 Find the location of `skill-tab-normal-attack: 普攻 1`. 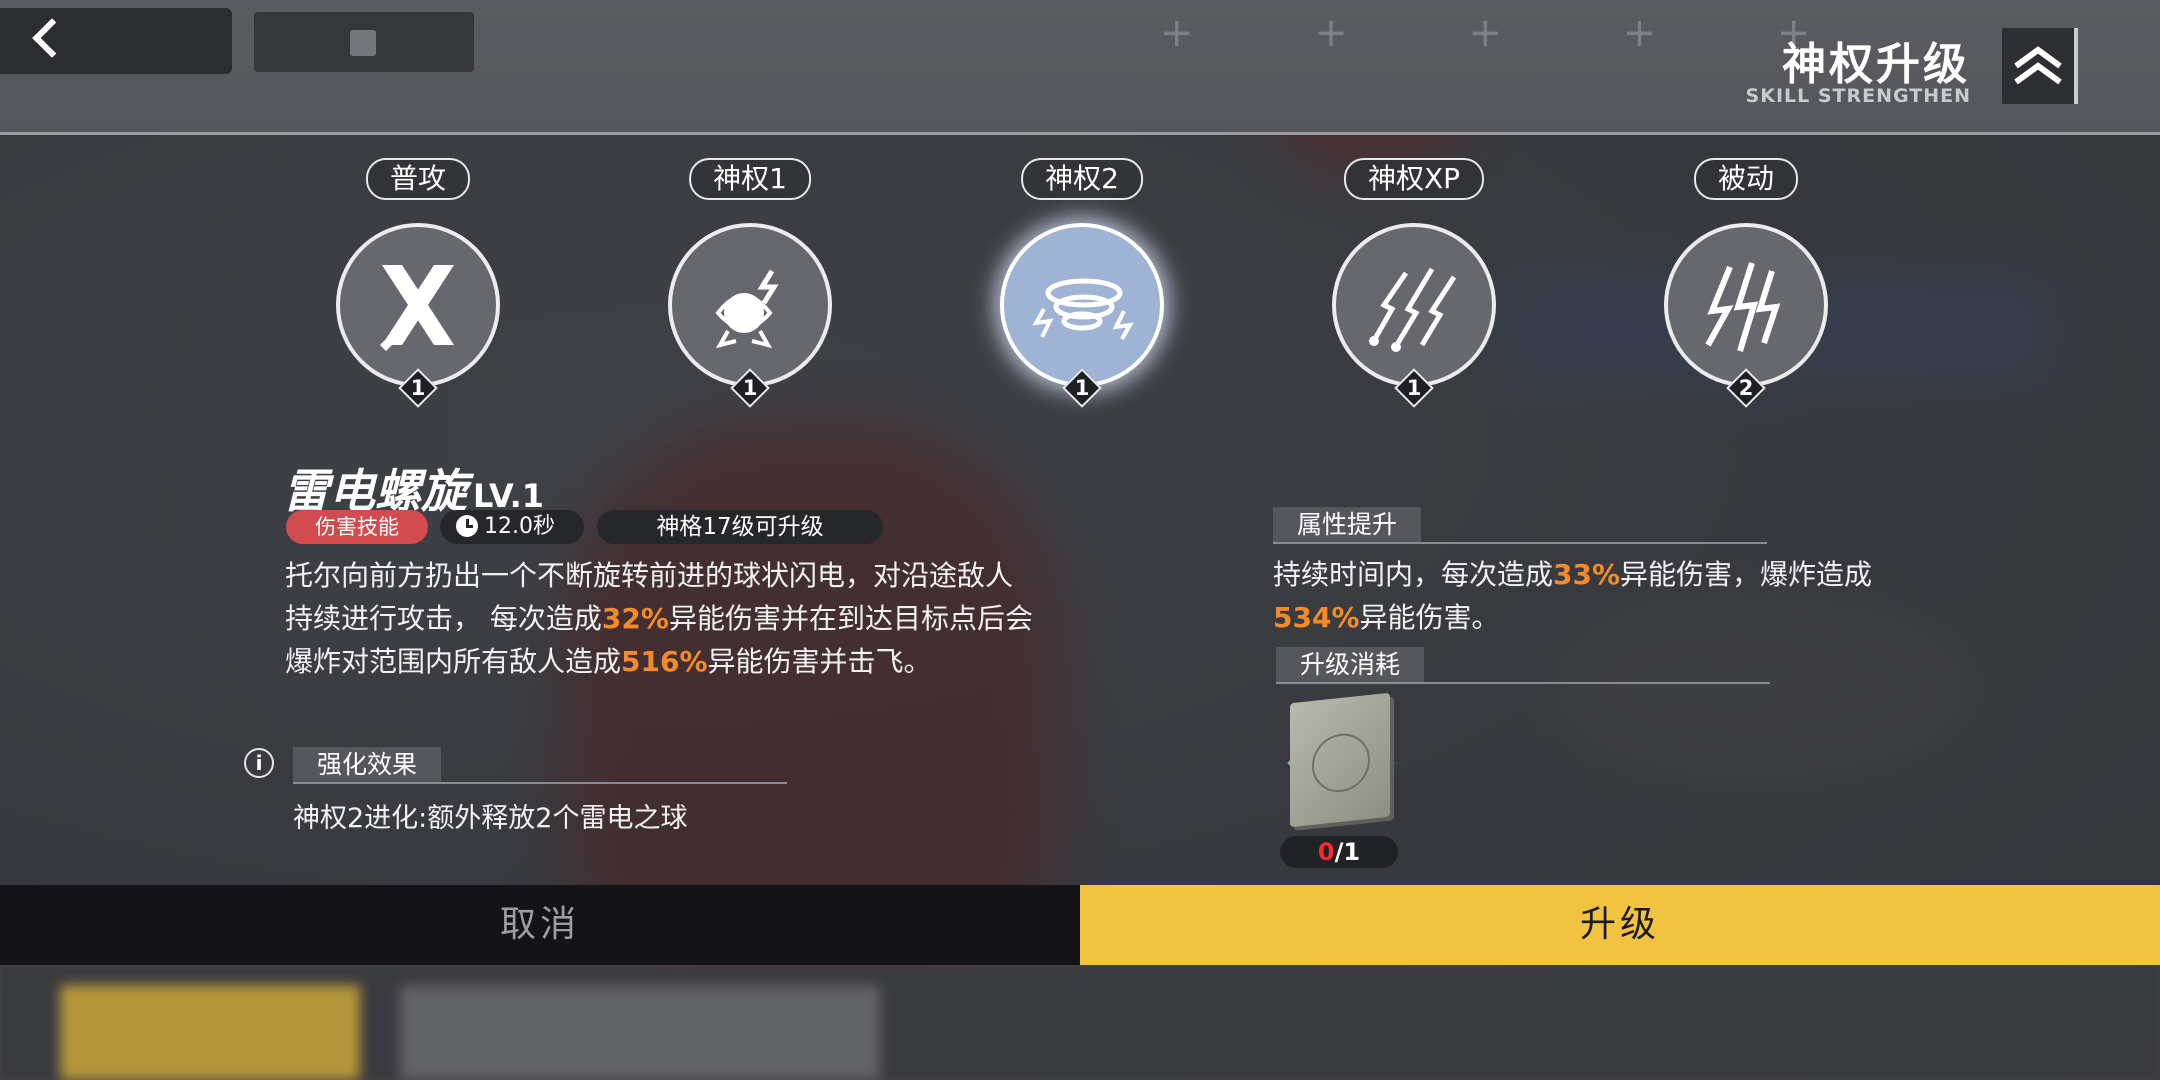

skill-tab-normal-attack: 普攻 1 is located at coordinates (418, 288).